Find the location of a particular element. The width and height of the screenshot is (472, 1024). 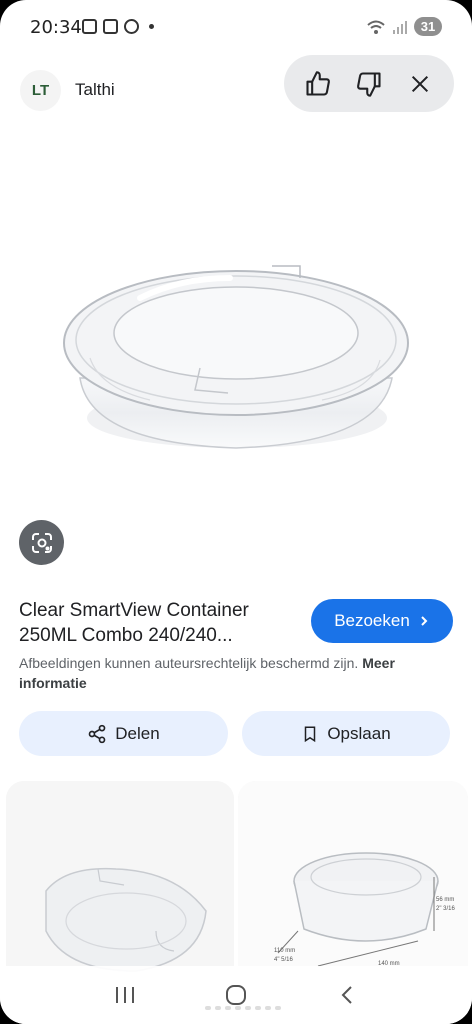

dimension-depth-inches: 4" 5/16 is located at coordinates (283, 960).